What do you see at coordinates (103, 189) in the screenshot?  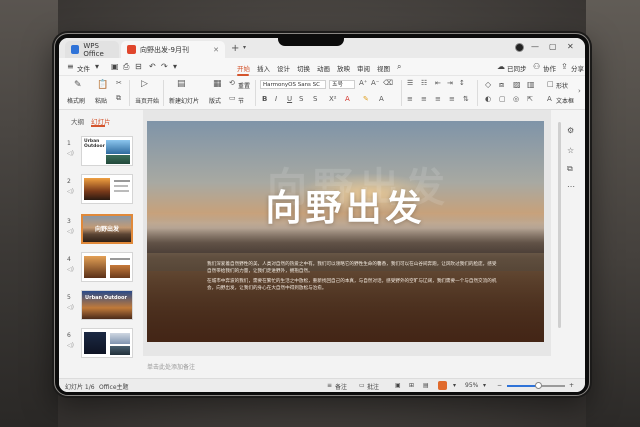 I see `slide-thumbnail-2: 2 ◁)` at bounding box center [103, 189].